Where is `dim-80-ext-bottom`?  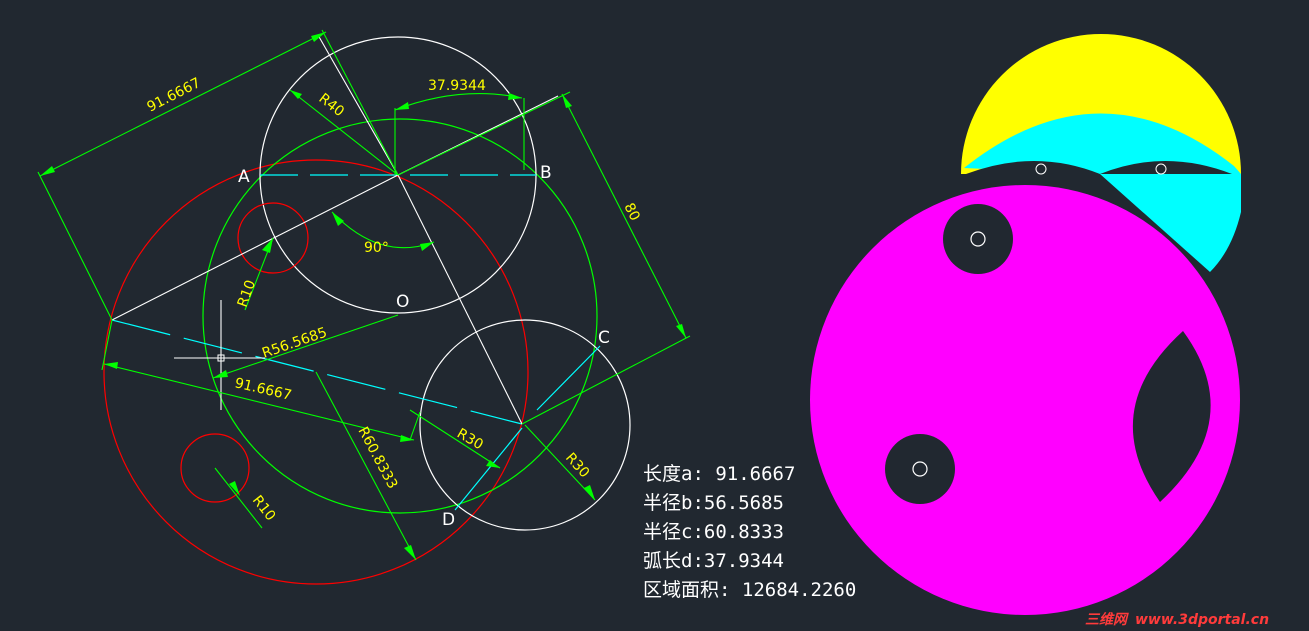
dim-80-ext-bottom is located at coordinates (606, 380).